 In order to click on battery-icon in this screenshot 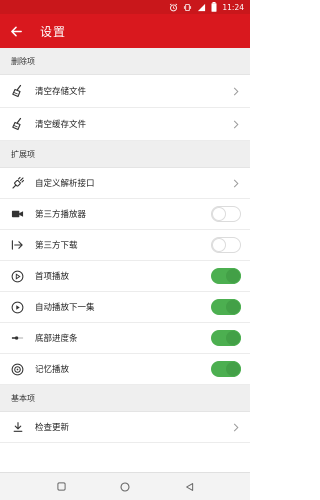, I will do `click(214, 7)`.